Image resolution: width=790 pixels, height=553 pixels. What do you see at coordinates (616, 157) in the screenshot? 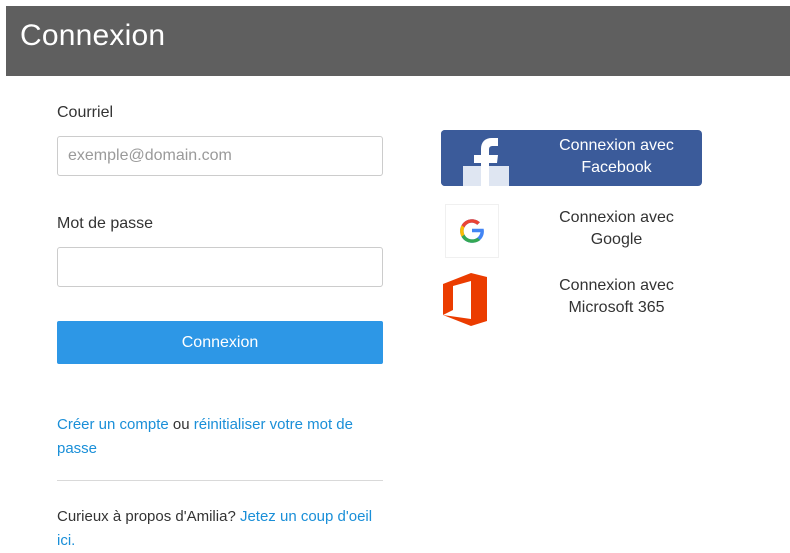
I see `facebook-label: Connexion avec Facebook` at bounding box center [616, 157].